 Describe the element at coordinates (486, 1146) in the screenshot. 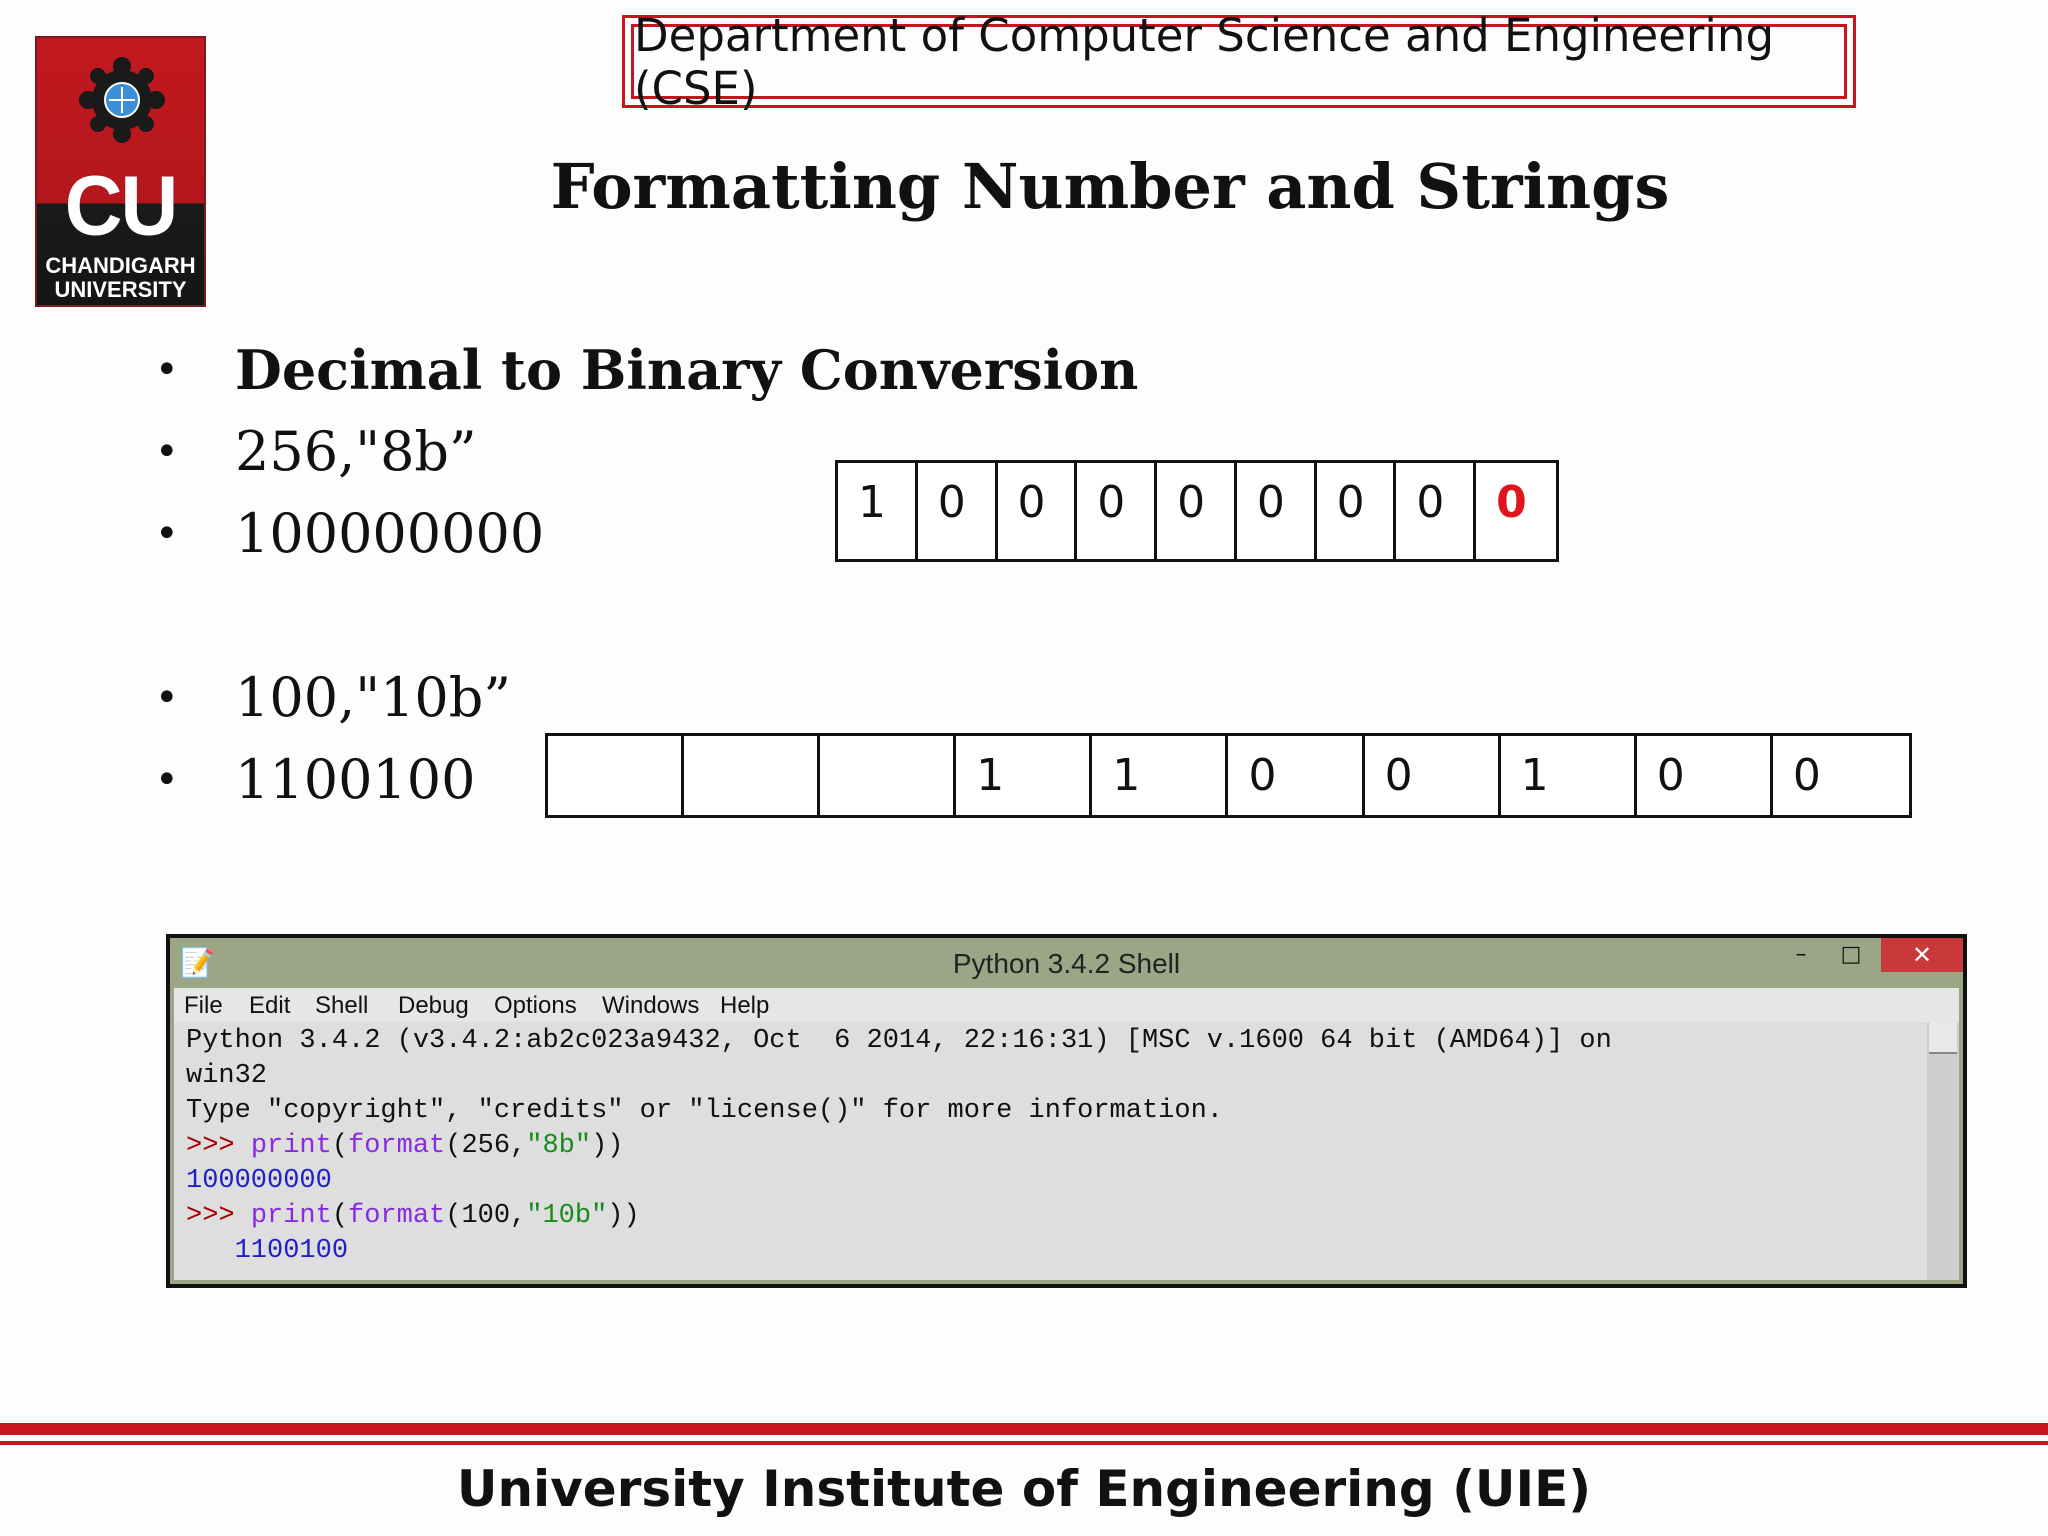

I see `code-args: (256,` at that location.